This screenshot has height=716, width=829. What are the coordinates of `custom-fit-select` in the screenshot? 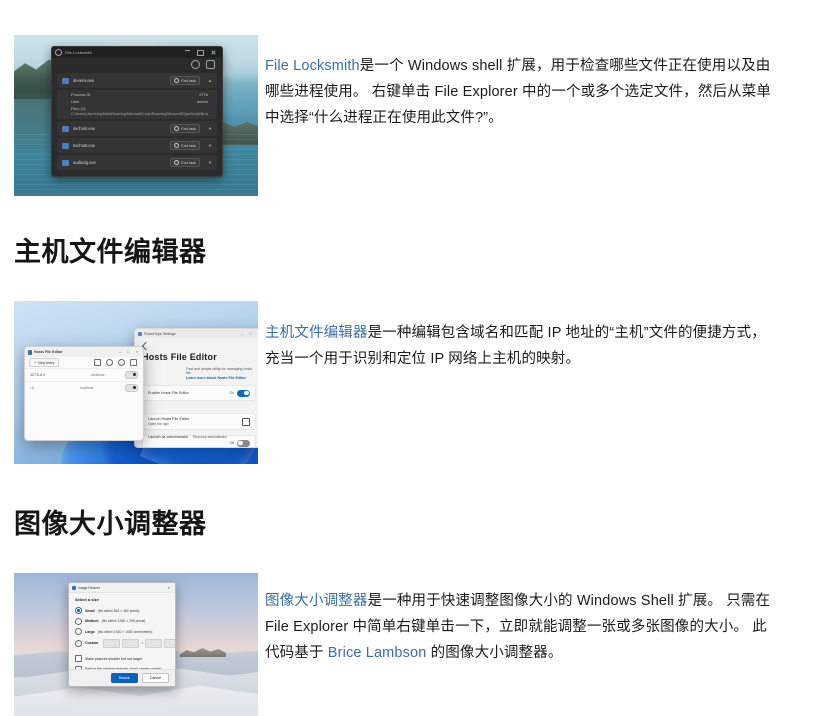 It's located at (112, 643).